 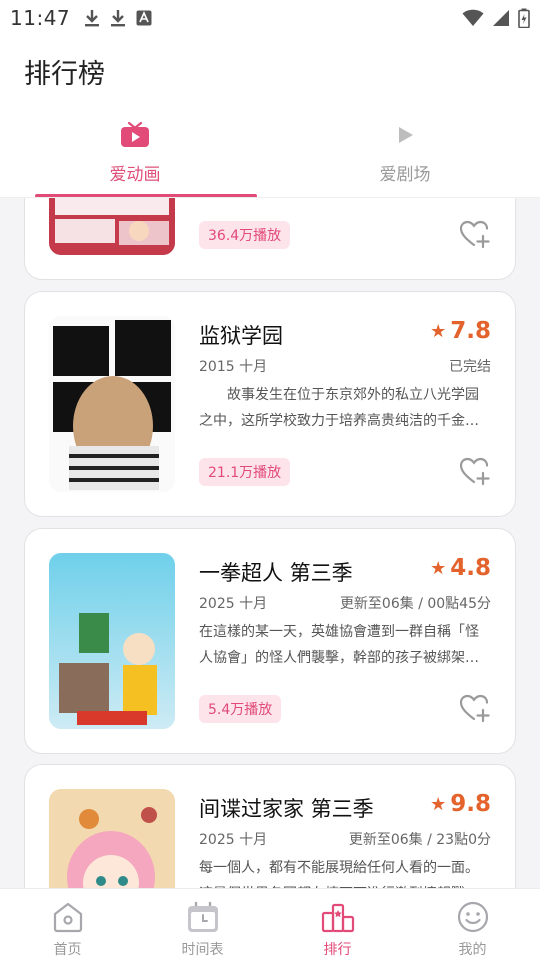 What do you see at coordinates (472, 950) in the screenshot?
I see `nav-profile-label: 我的` at bounding box center [472, 950].